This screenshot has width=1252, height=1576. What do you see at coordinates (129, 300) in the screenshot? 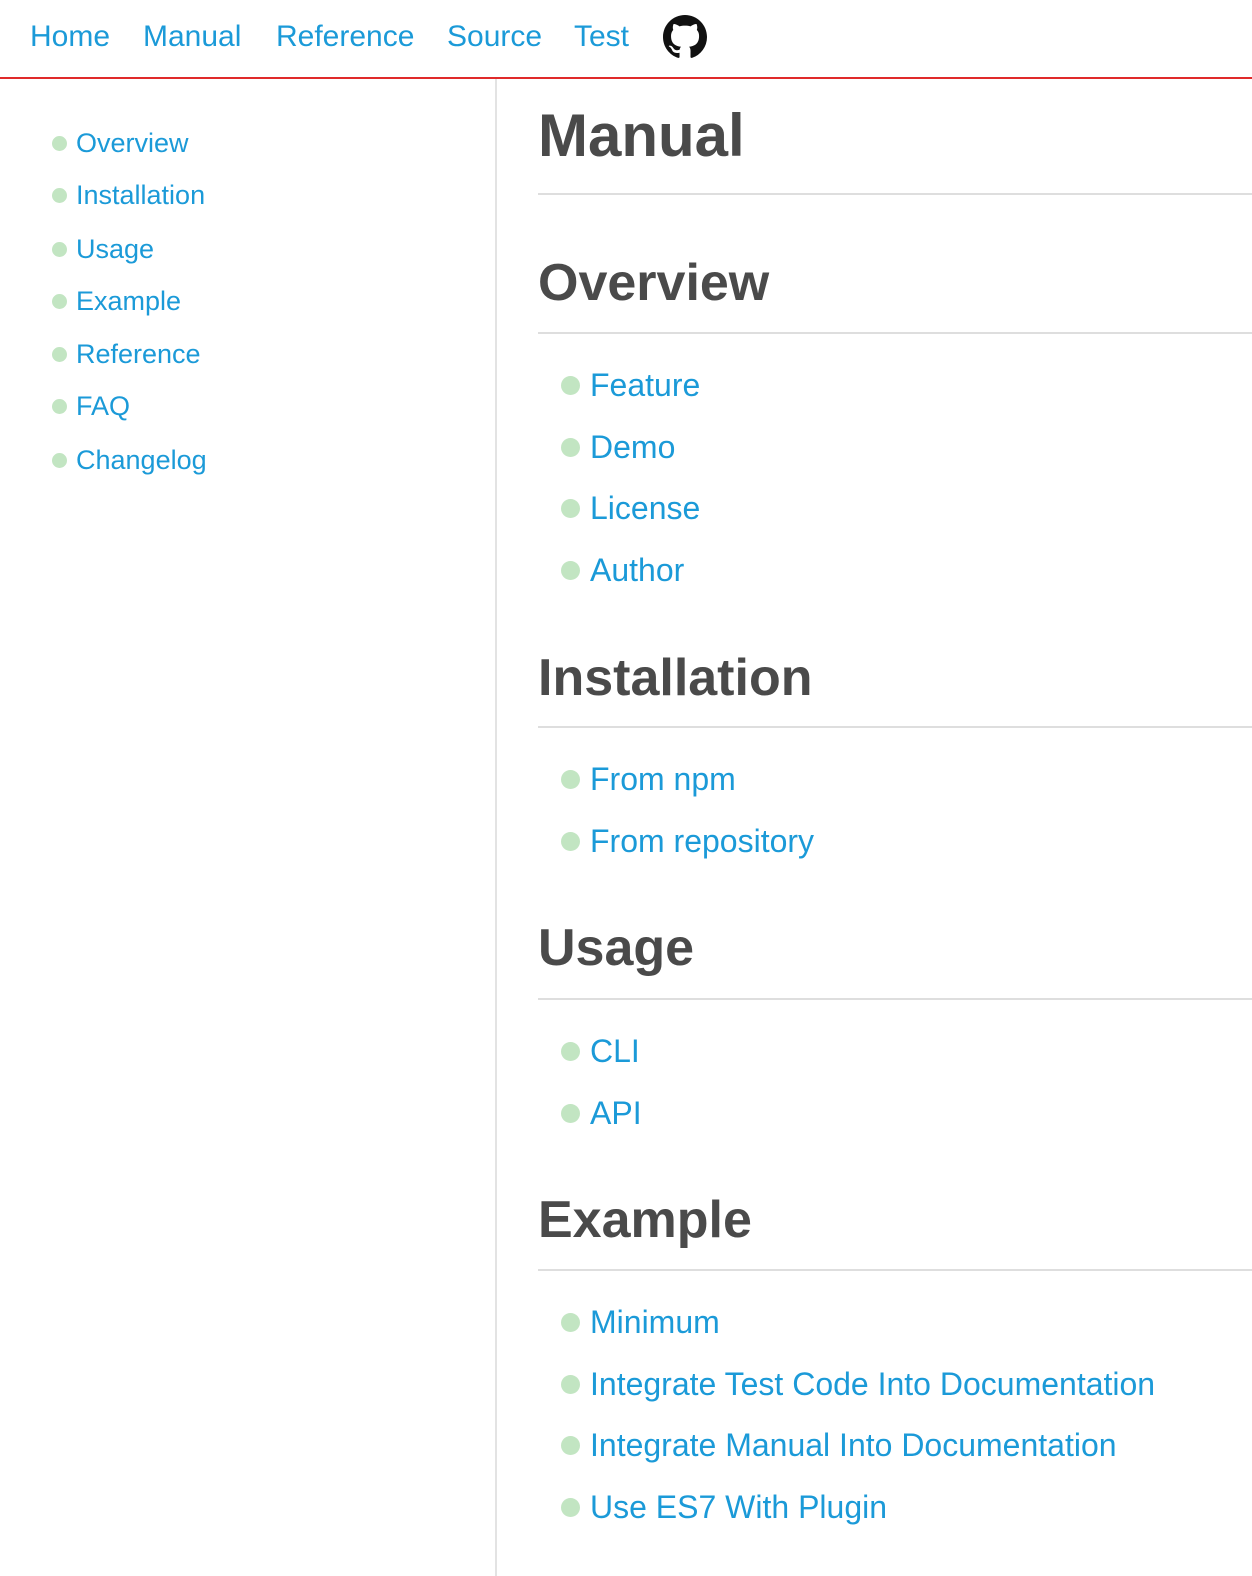
I see `sidebar-item-label: Example` at bounding box center [129, 300].